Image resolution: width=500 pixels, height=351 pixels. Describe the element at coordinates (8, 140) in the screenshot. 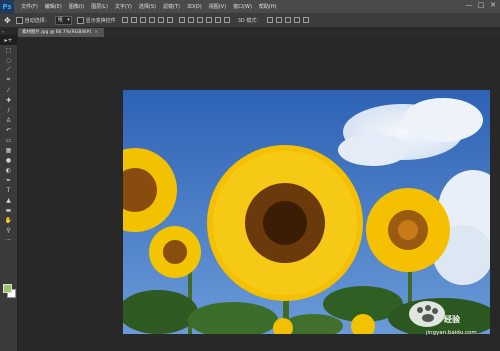

I see `eraser-tool-icon: ▭` at that location.